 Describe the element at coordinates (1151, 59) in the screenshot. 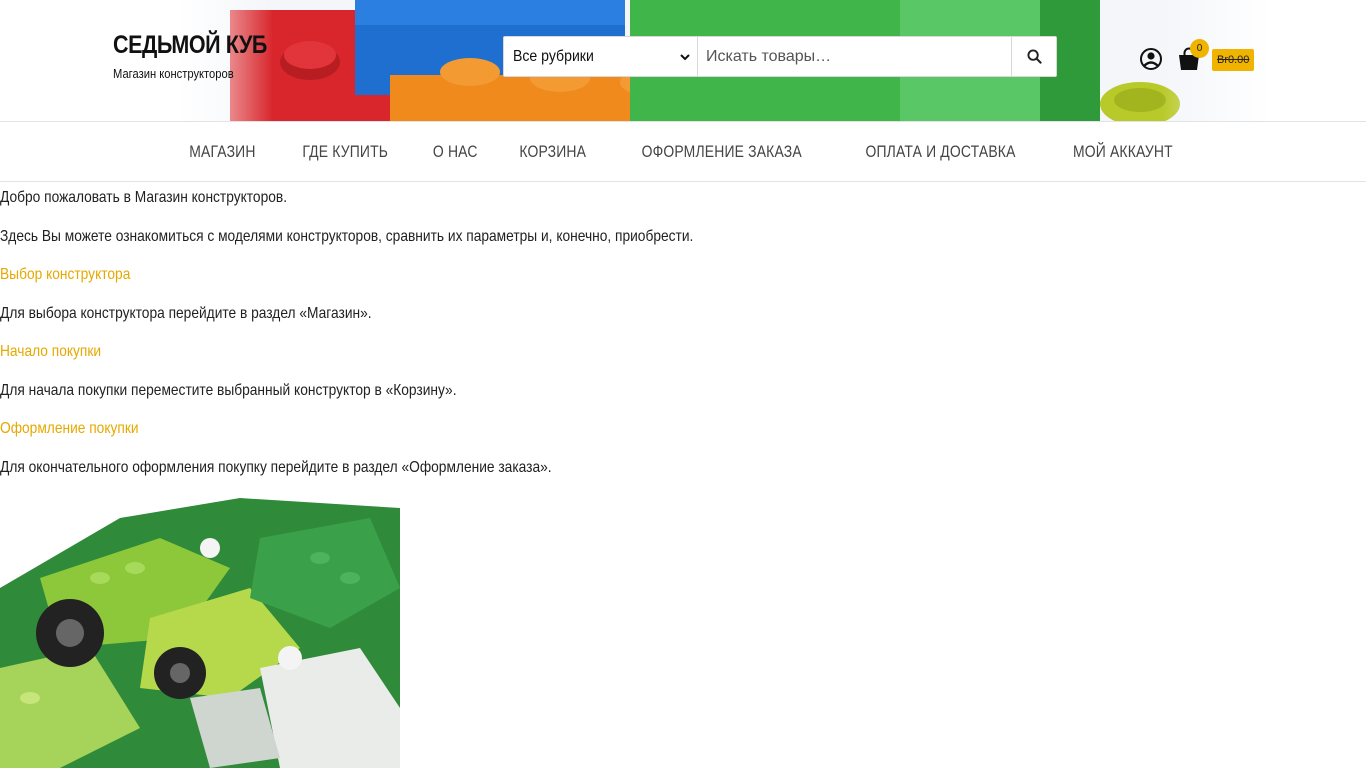

I see `account-icon` at that location.